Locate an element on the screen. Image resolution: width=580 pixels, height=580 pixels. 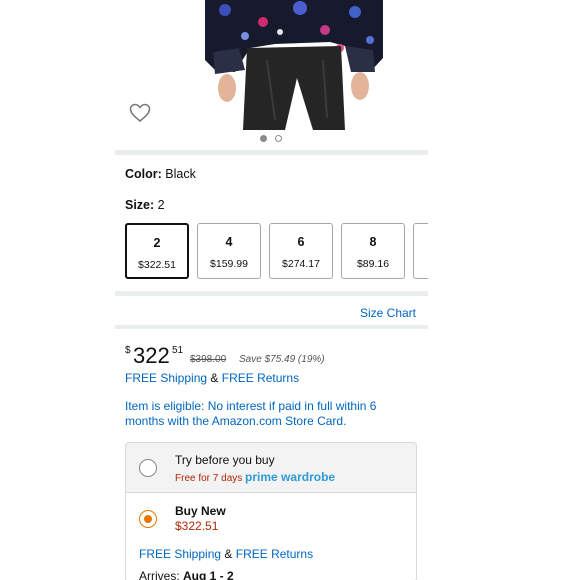
heart-icon is located at coordinates (140, 113).